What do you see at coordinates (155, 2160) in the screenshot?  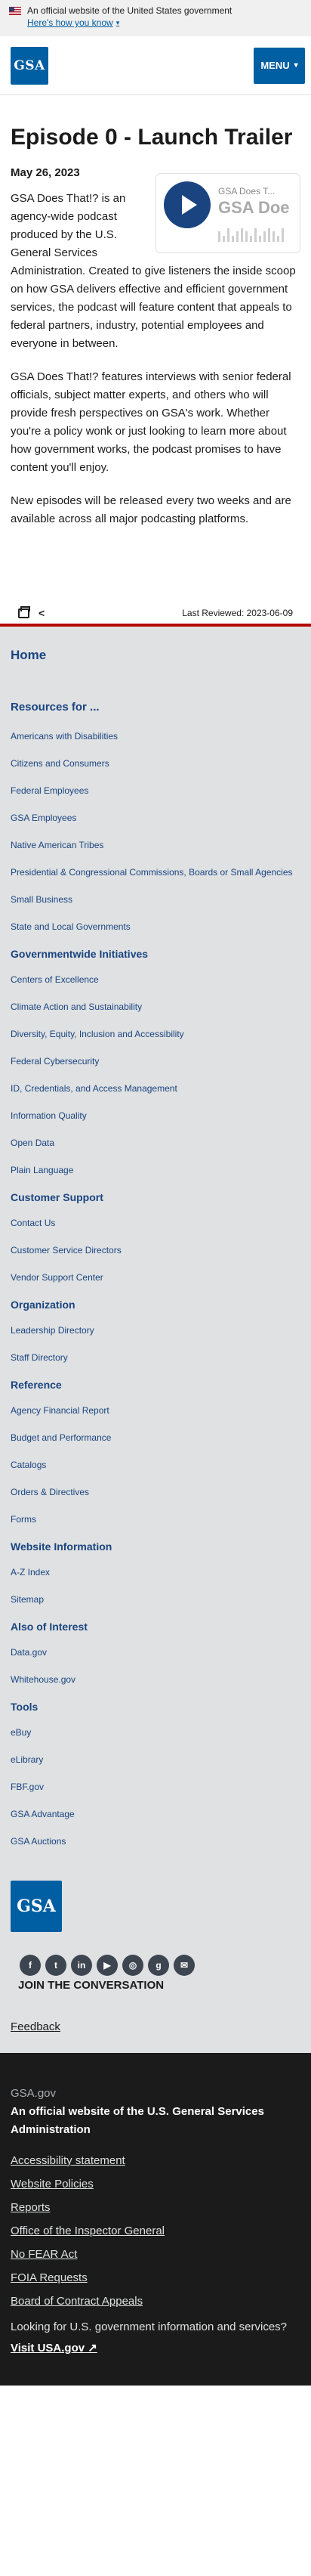 I see `identifier-link: Accessibility statement` at bounding box center [155, 2160].